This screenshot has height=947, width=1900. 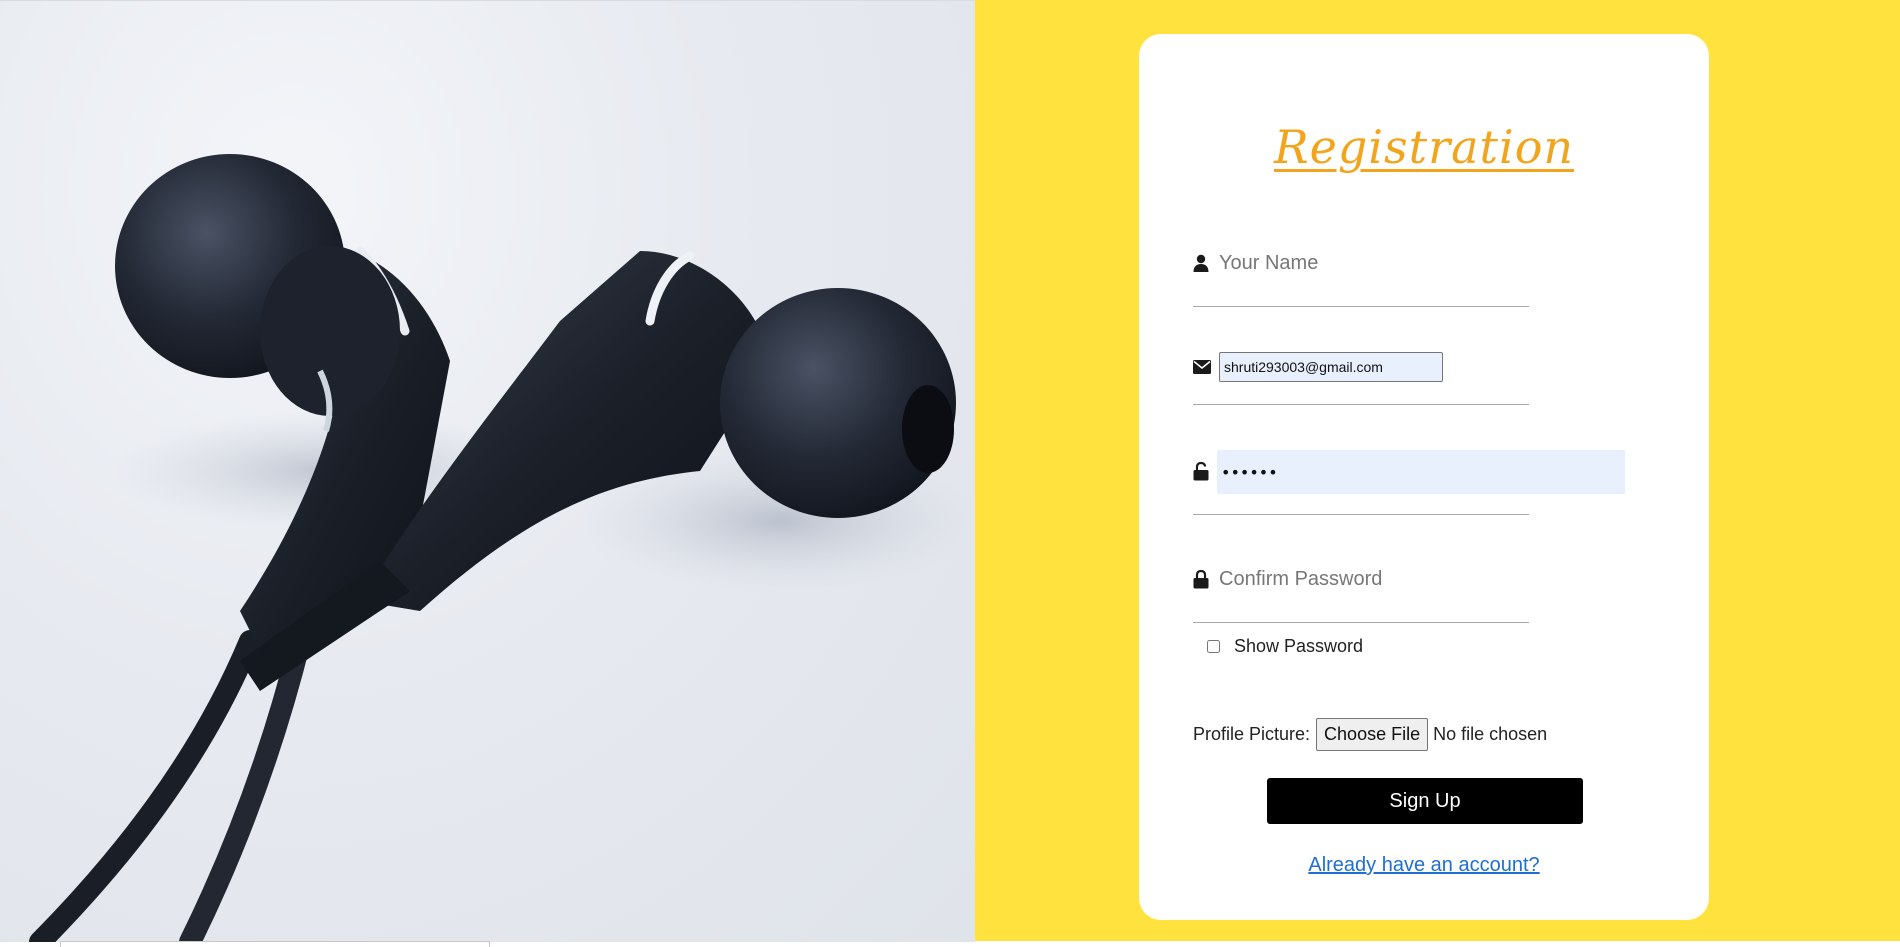 I want to click on sign-up-button: Sign Up, so click(x=1425, y=801).